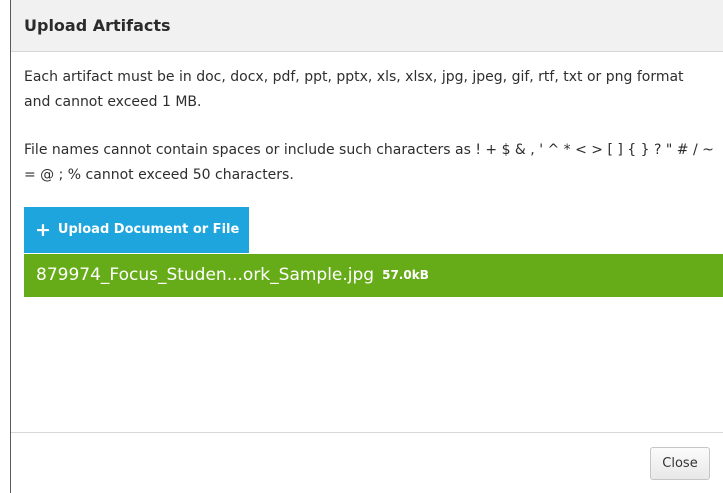 Image resolution: width=723 pixels, height=493 pixels. I want to click on upload-button-label: Upload Document or File, so click(148, 229).